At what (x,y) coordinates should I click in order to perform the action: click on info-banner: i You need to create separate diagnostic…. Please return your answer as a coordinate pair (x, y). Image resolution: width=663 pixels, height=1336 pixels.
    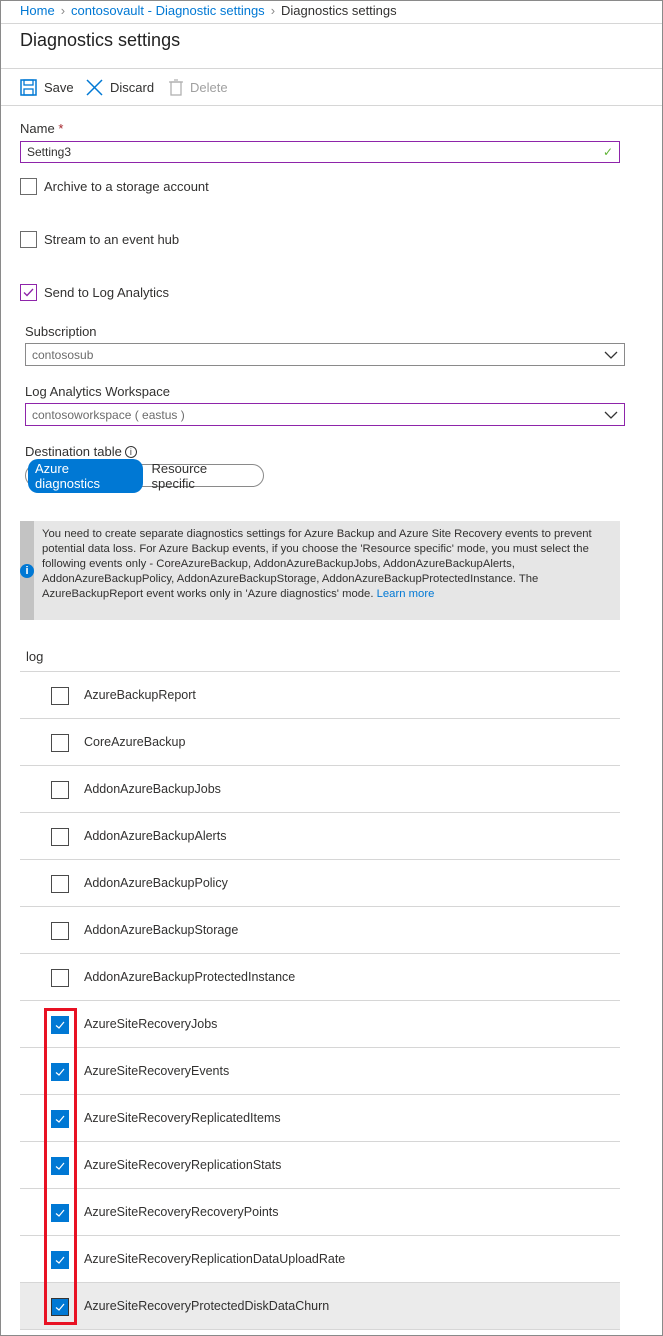
    Looking at the image, I should click on (320, 570).